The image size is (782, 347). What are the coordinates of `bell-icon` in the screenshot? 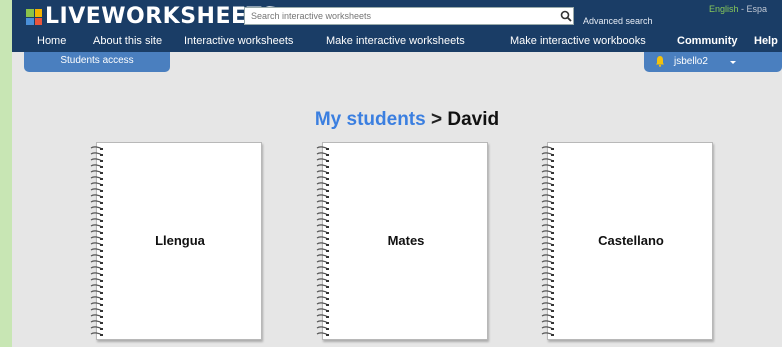 It's located at (660, 61).